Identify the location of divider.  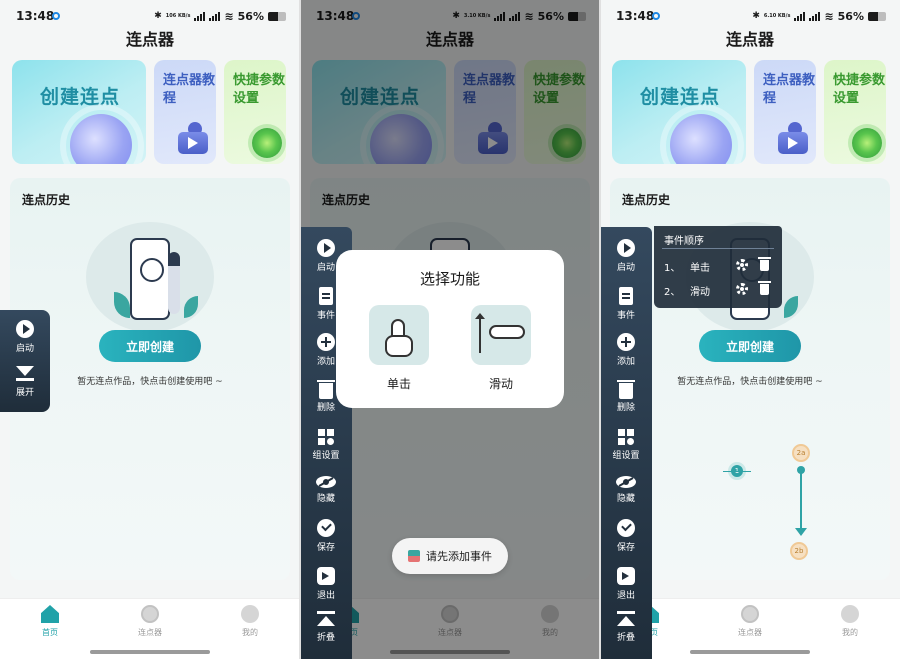
(718, 248).